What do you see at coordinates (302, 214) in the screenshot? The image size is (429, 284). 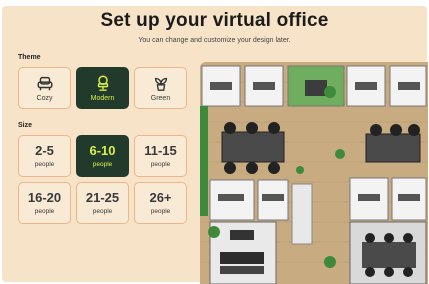 I see `glass-room` at bounding box center [302, 214].